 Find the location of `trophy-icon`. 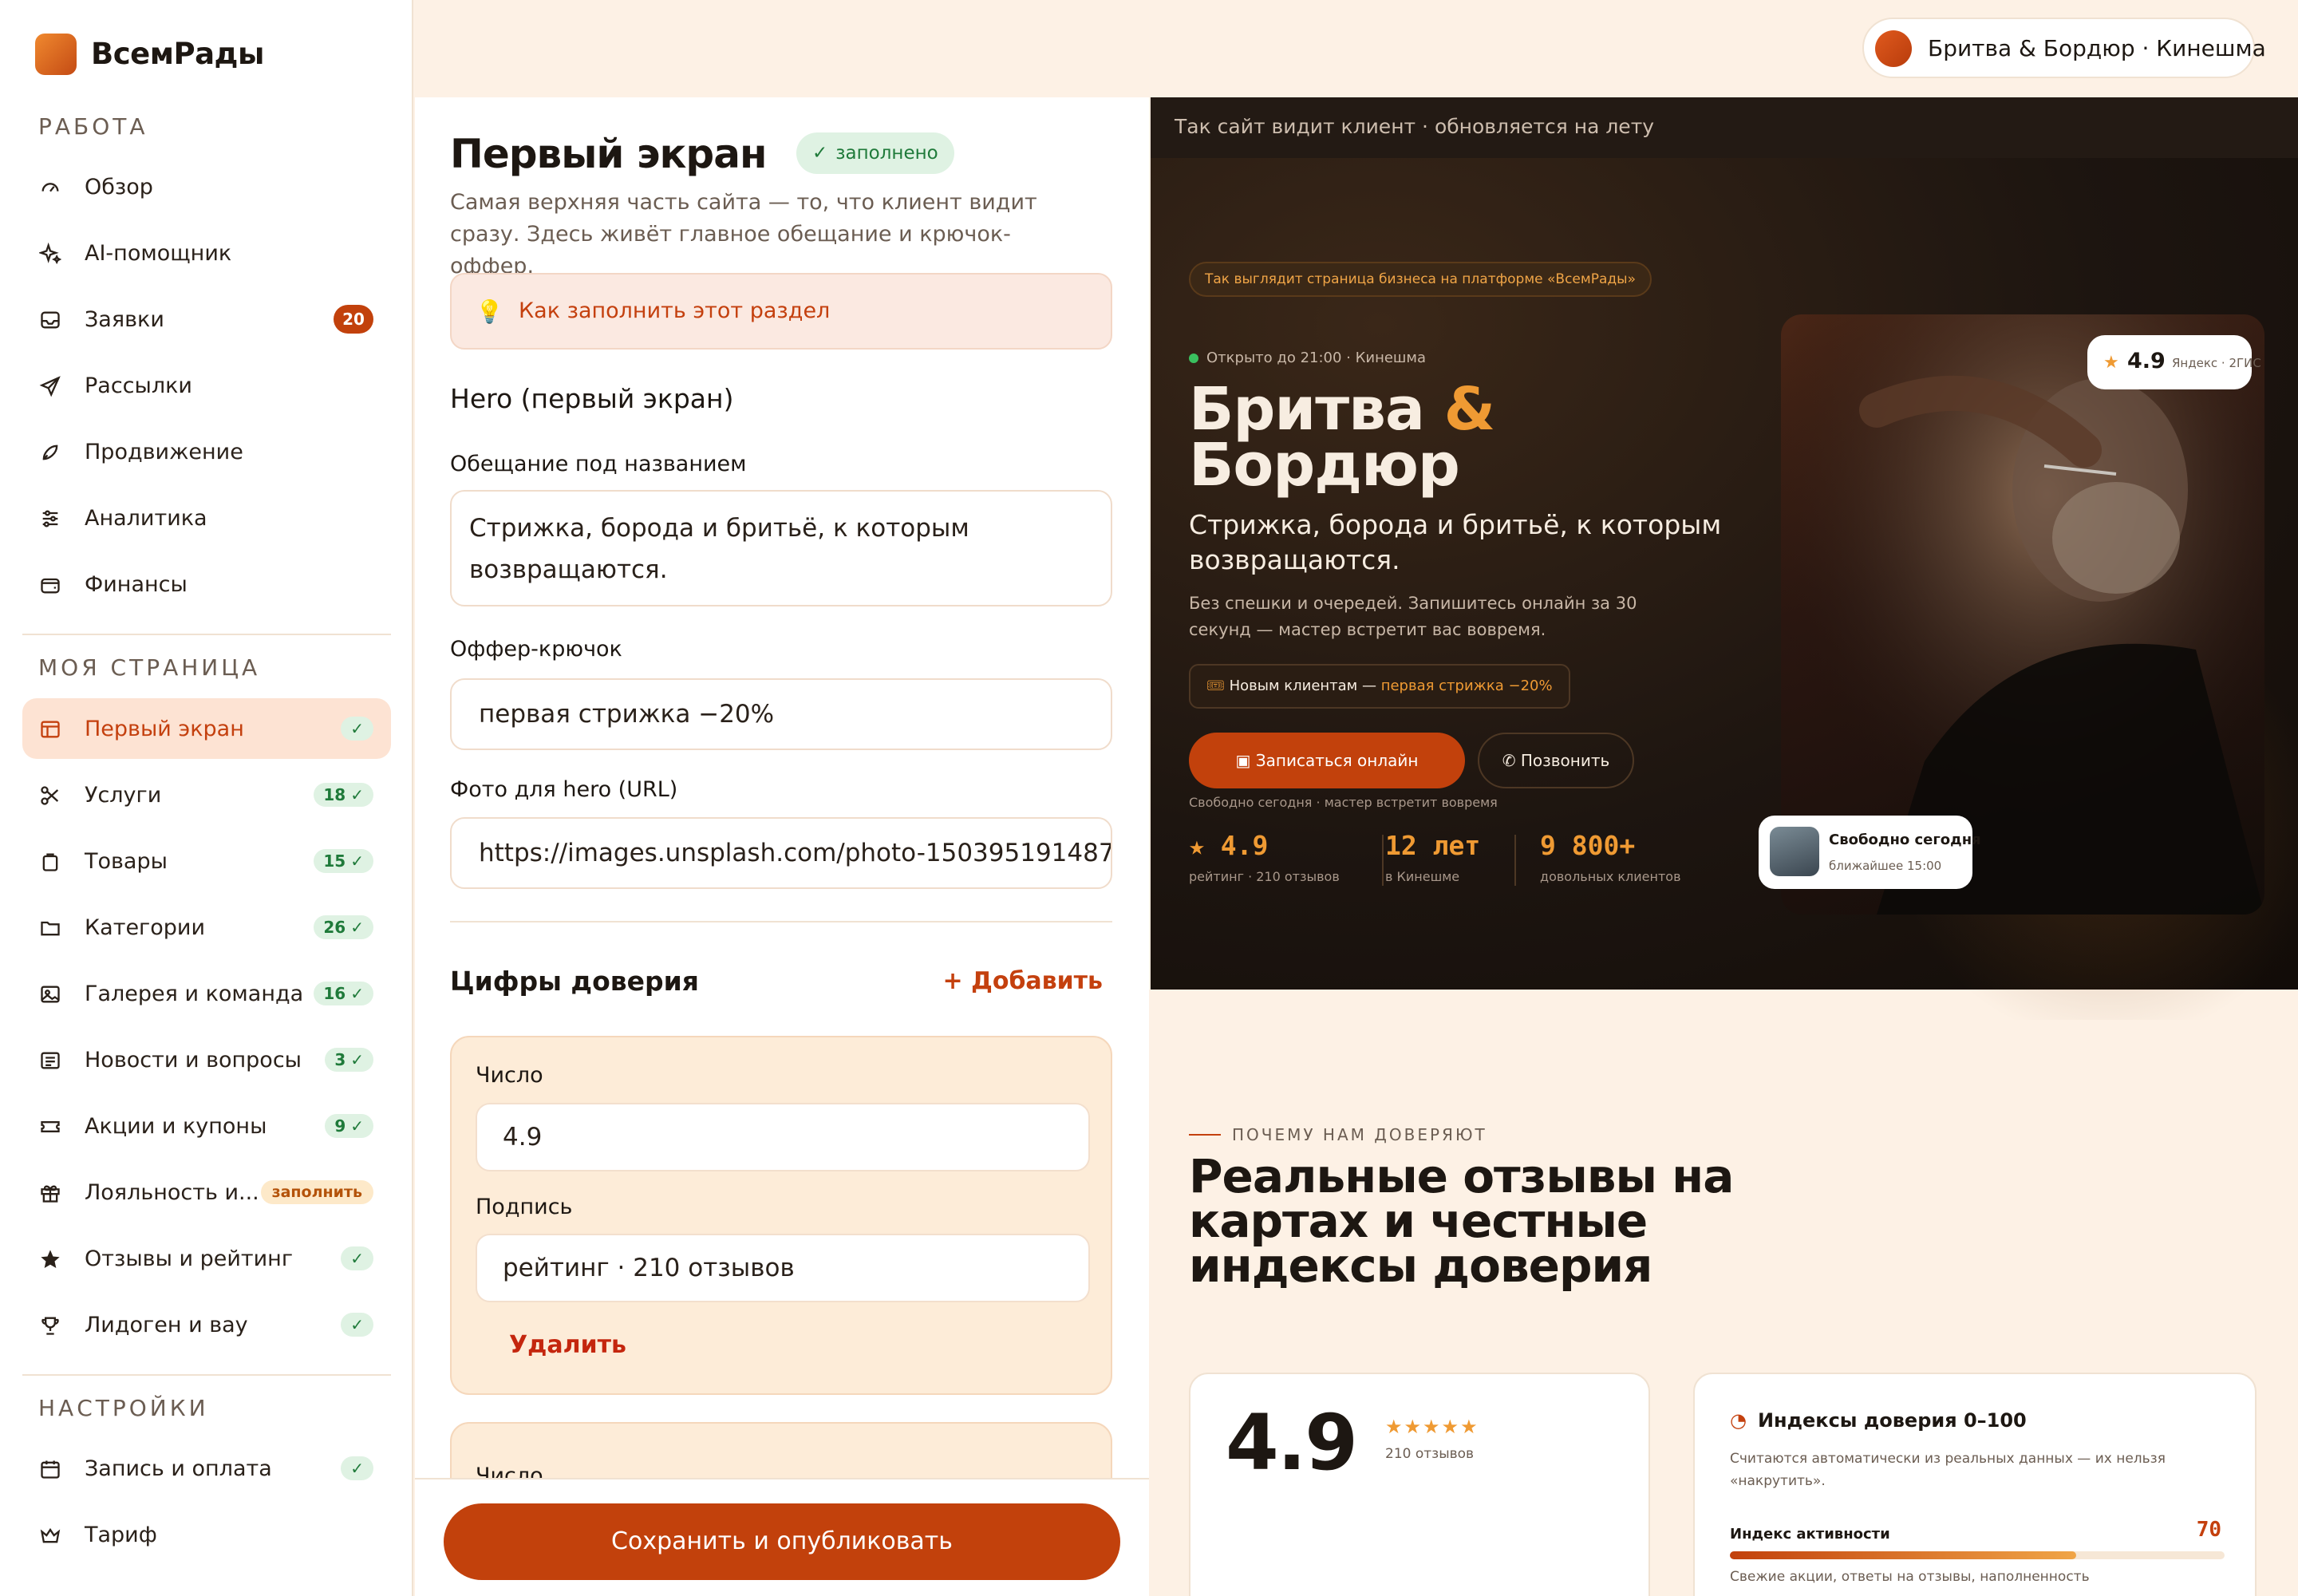

trophy-icon is located at coordinates (50, 1325).